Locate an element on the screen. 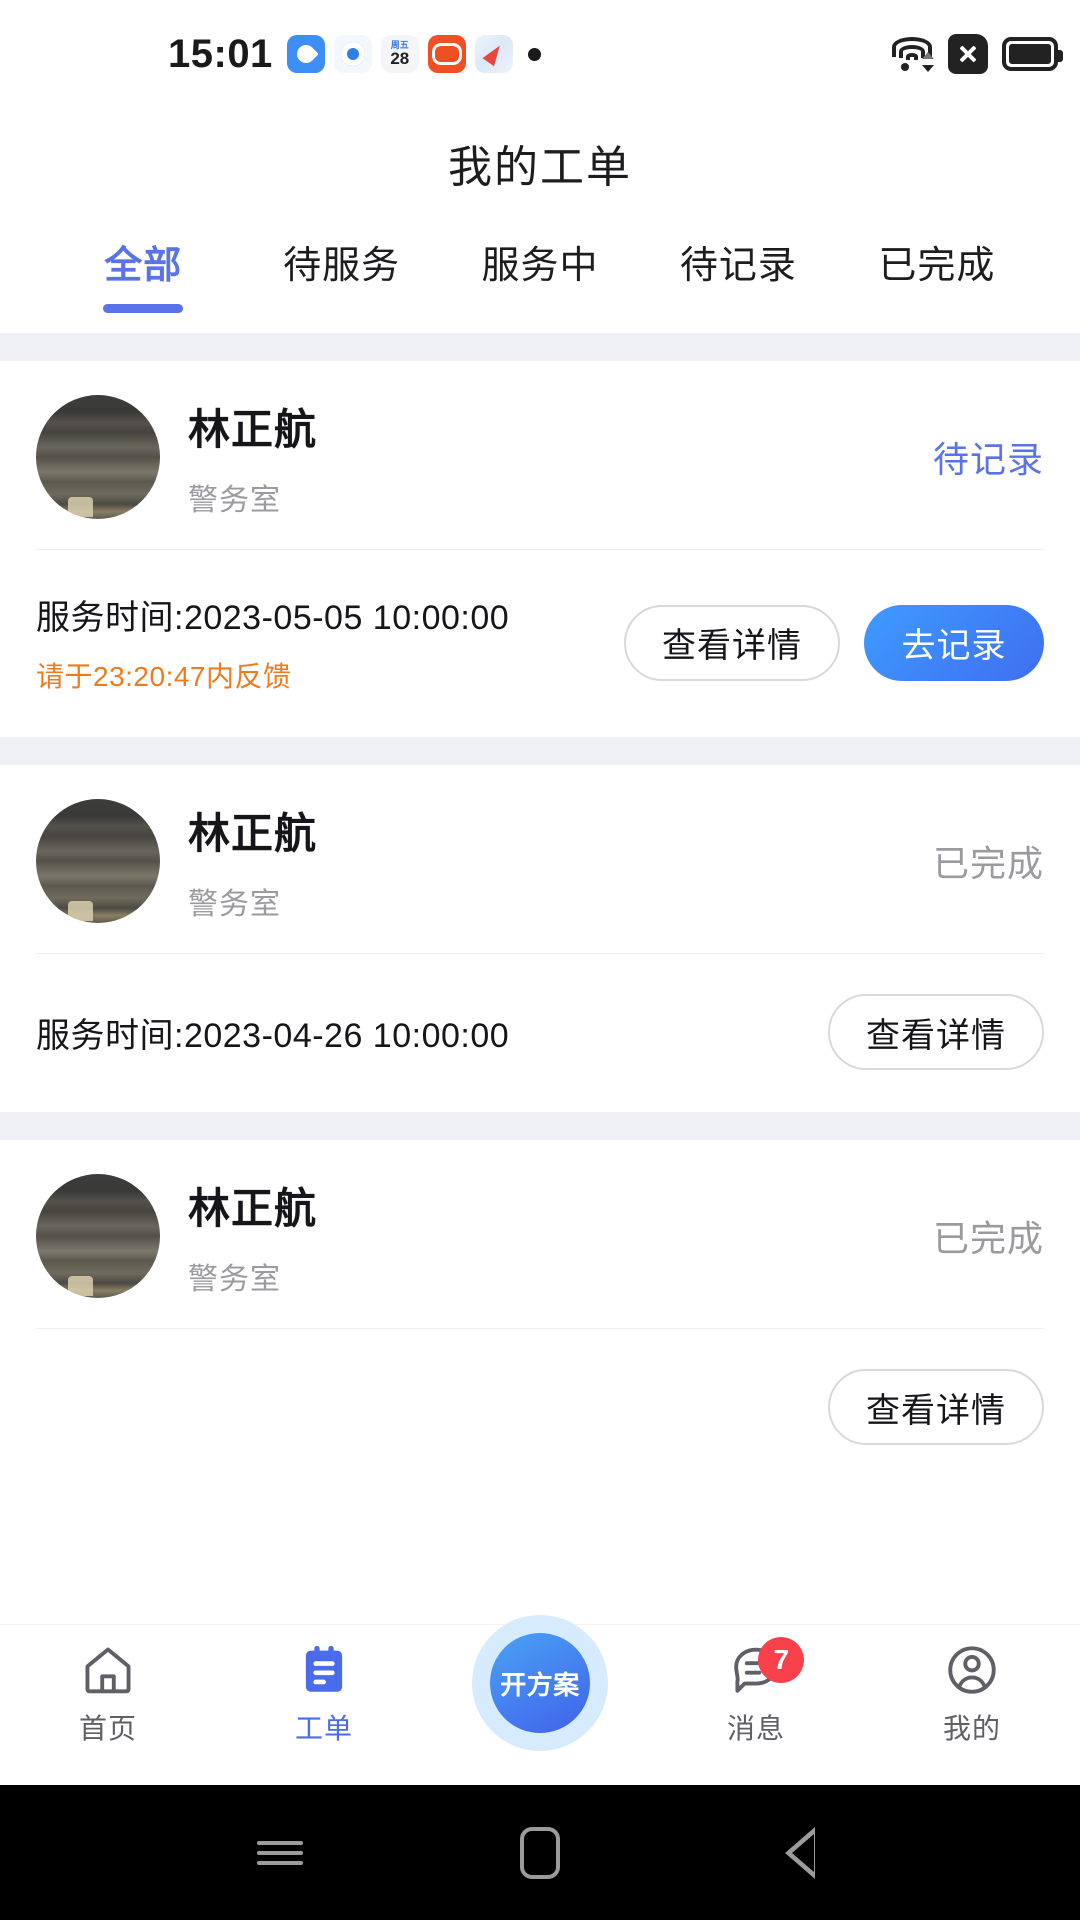 The image size is (1080, 1920). water-drop-app-icon is located at coordinates (305, 54).